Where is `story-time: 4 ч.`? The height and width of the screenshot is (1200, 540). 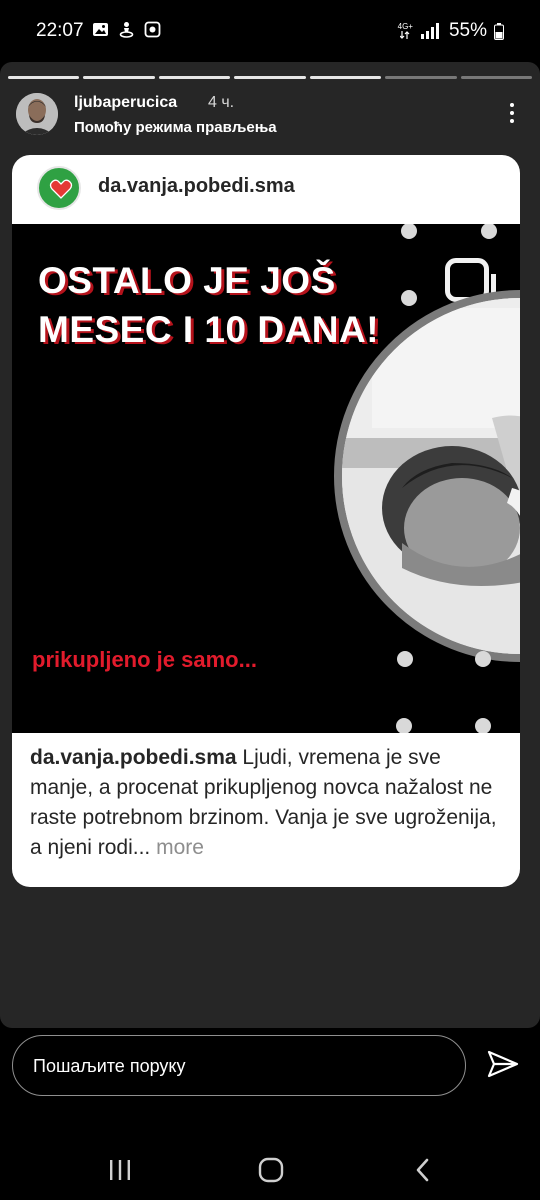
story-time: 4 ч. is located at coordinates (221, 102).